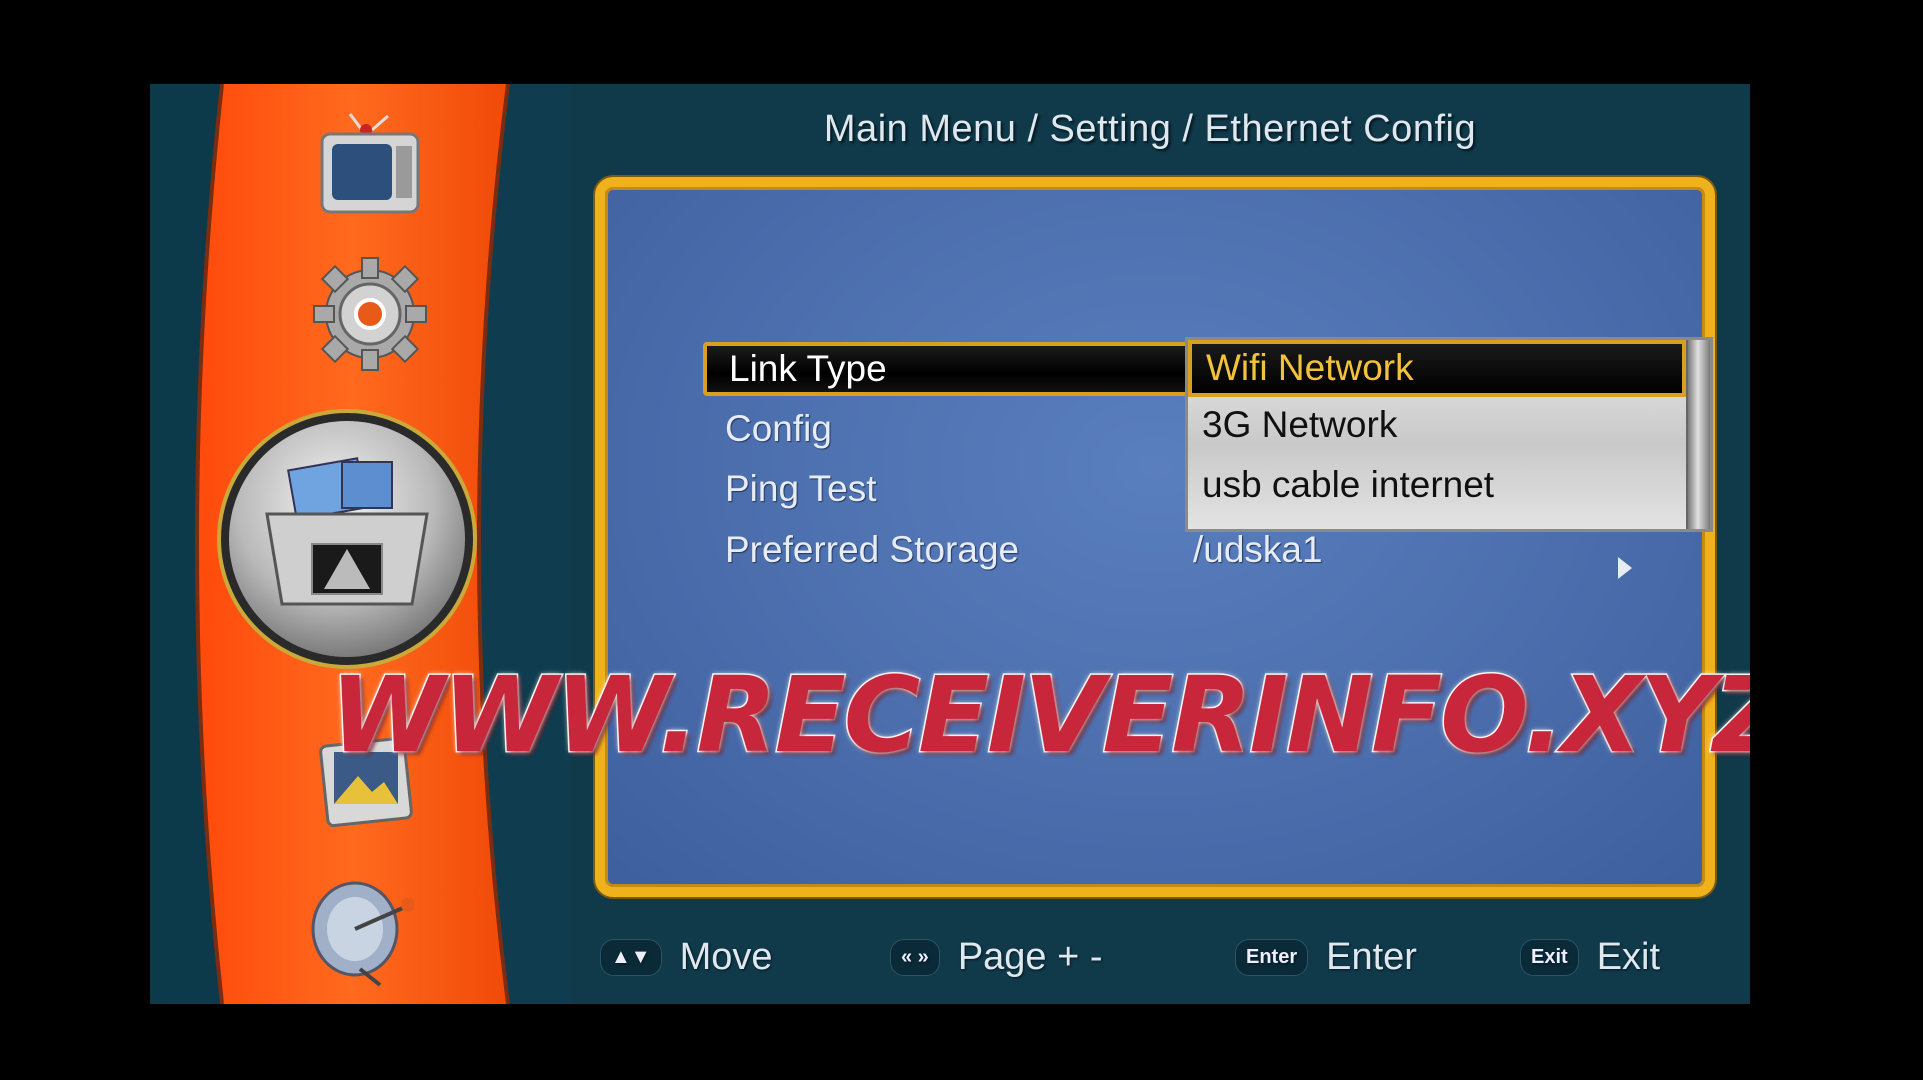 This screenshot has width=1923, height=1080. I want to click on up-down-key-icon: ▲▼, so click(631, 957).